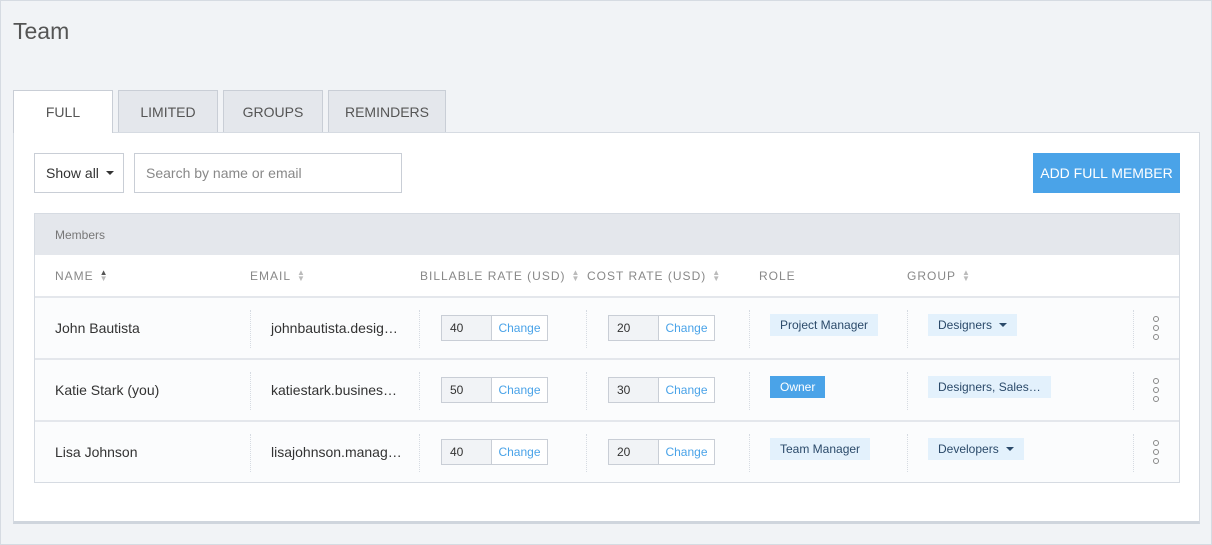 This screenshot has width=1212, height=545. I want to click on filter-select: Show all, so click(79, 173).